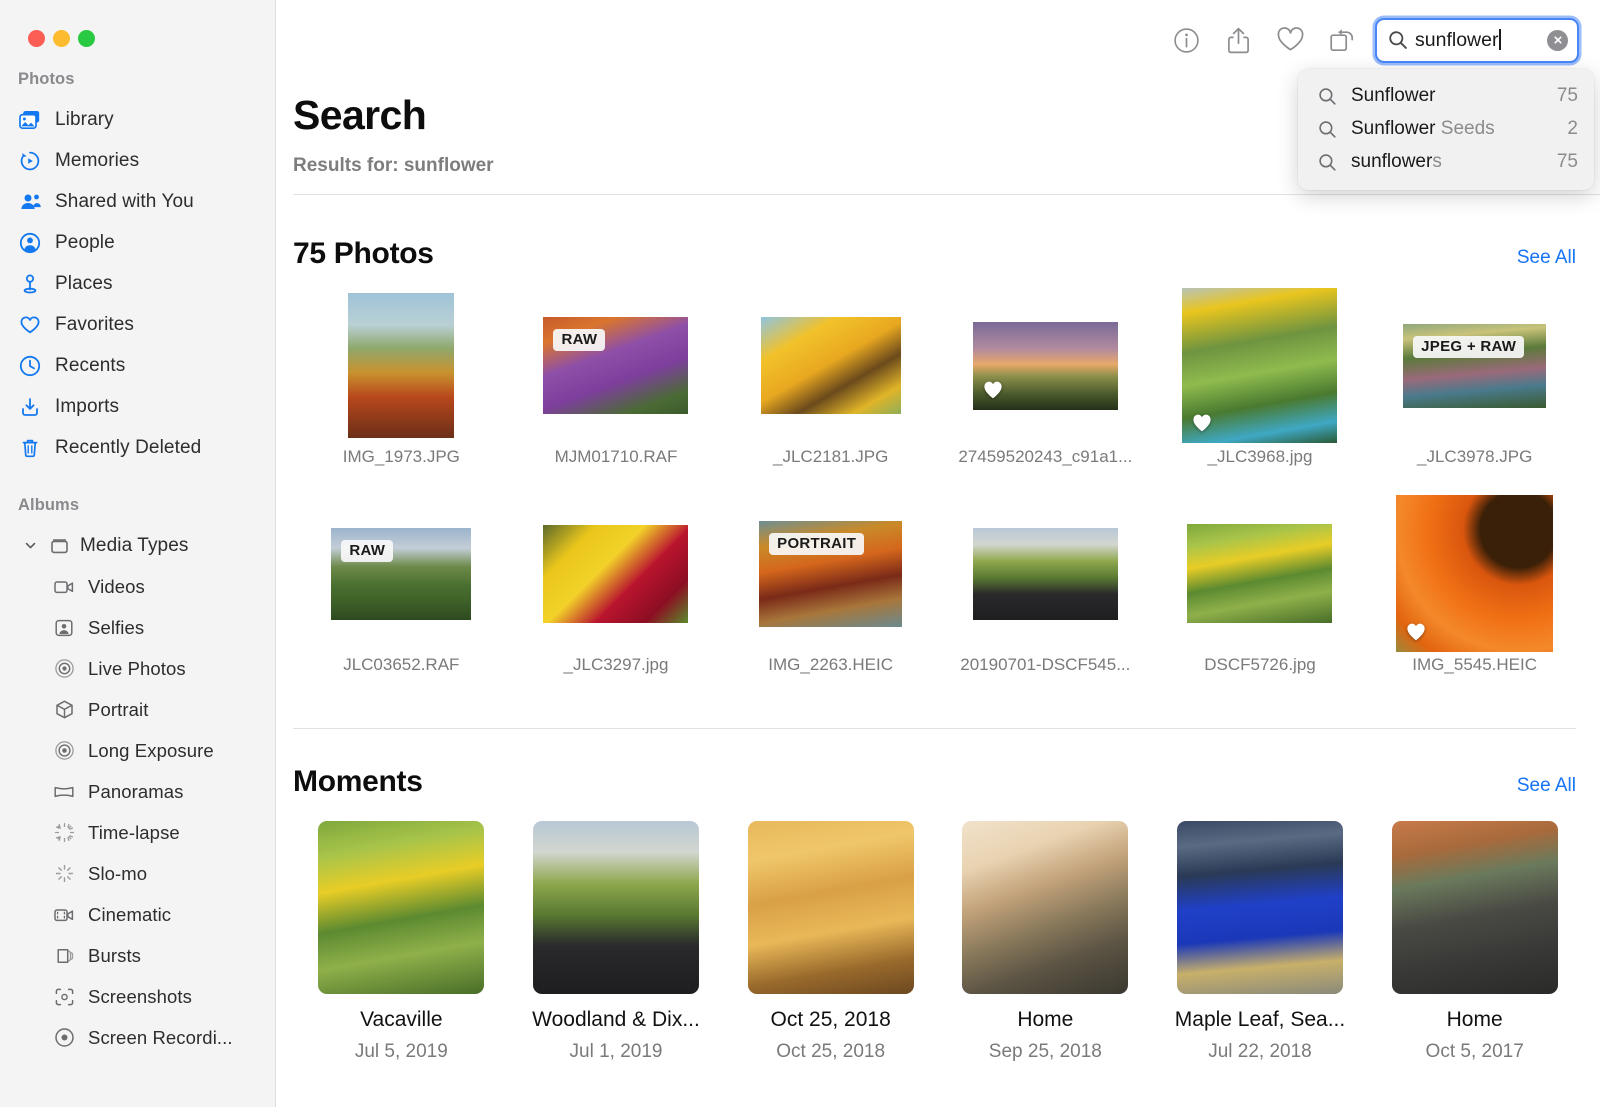 Image resolution: width=1600 pixels, height=1107 pixels. What do you see at coordinates (616, 1051) in the screenshot?
I see `moment-date: Jul 1, 2019` at bounding box center [616, 1051].